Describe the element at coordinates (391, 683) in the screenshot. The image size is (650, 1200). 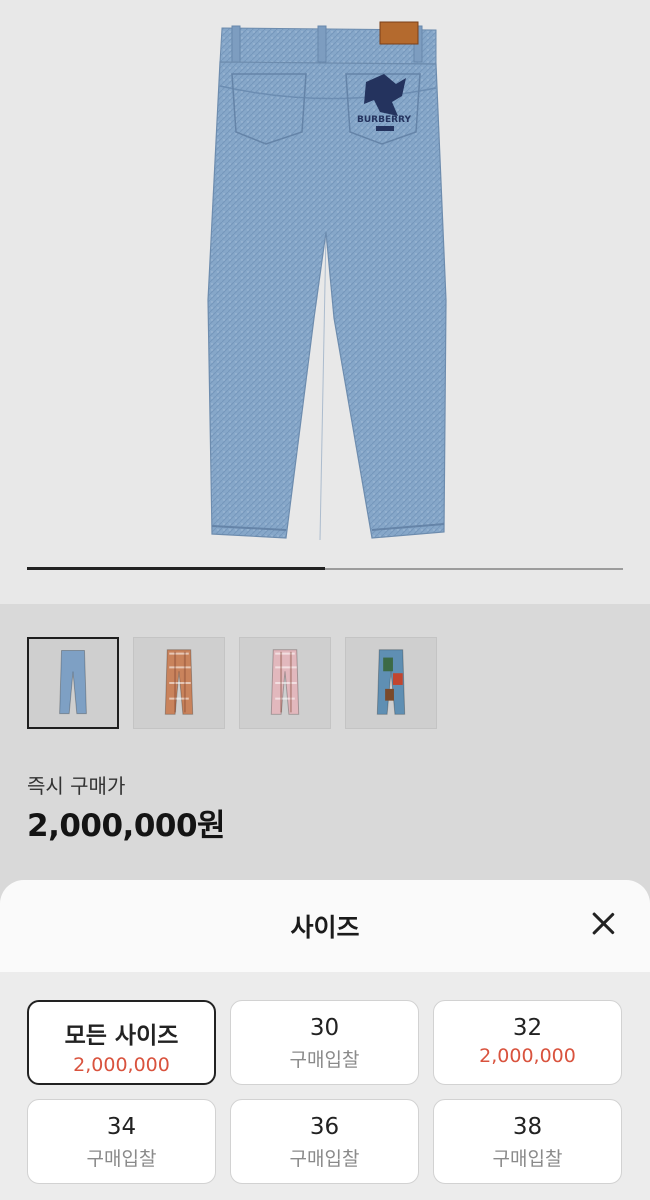
I see `thumb-patchwork` at that location.